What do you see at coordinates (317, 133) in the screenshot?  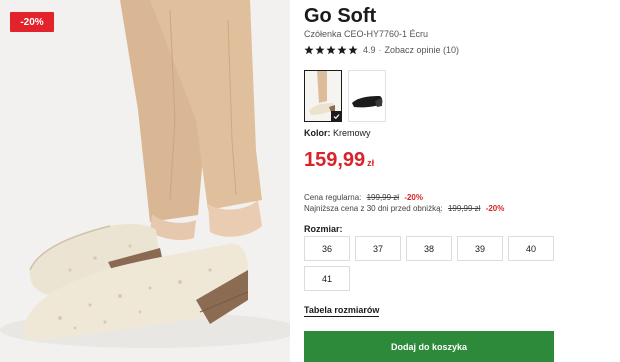 I see `color-label: Kolor:` at bounding box center [317, 133].